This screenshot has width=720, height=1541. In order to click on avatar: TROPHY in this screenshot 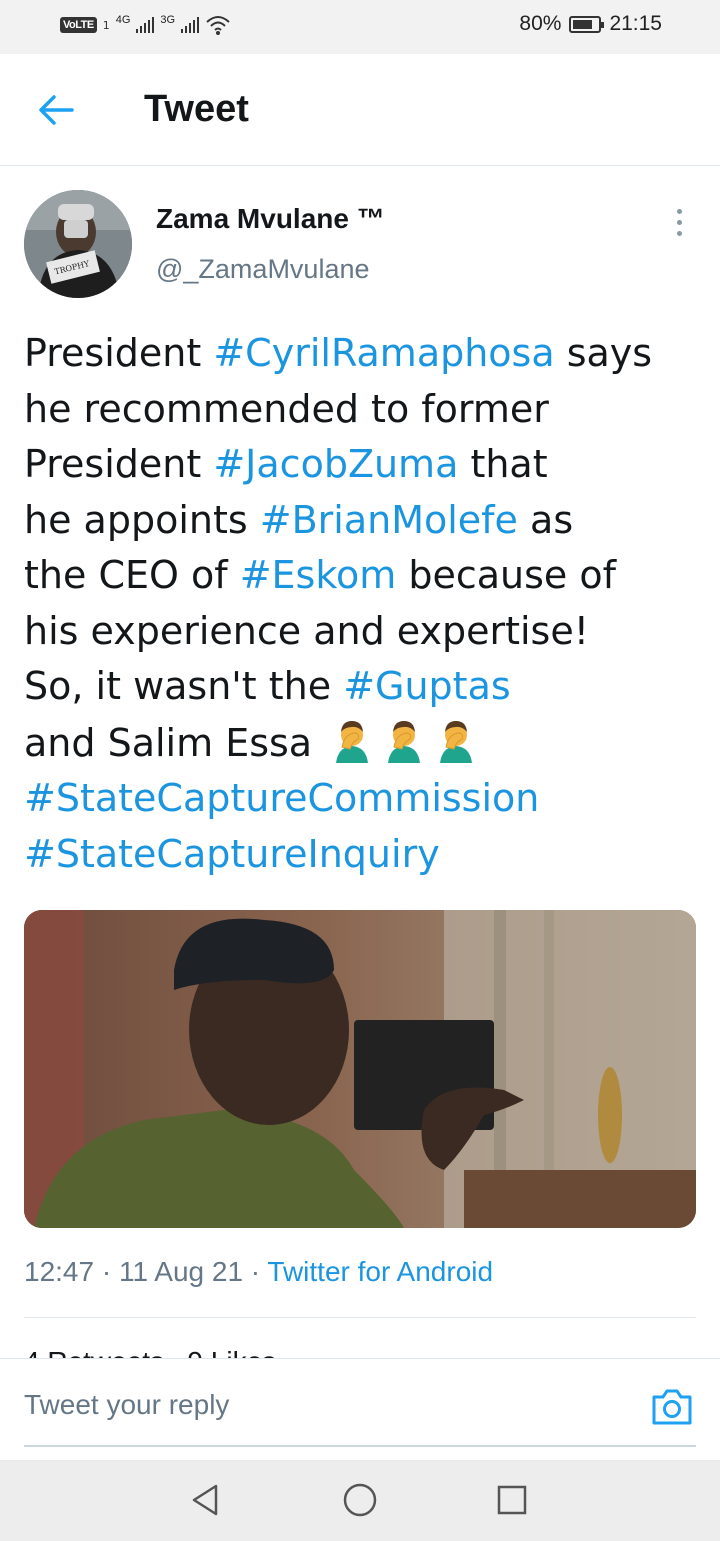, I will do `click(78, 244)`.